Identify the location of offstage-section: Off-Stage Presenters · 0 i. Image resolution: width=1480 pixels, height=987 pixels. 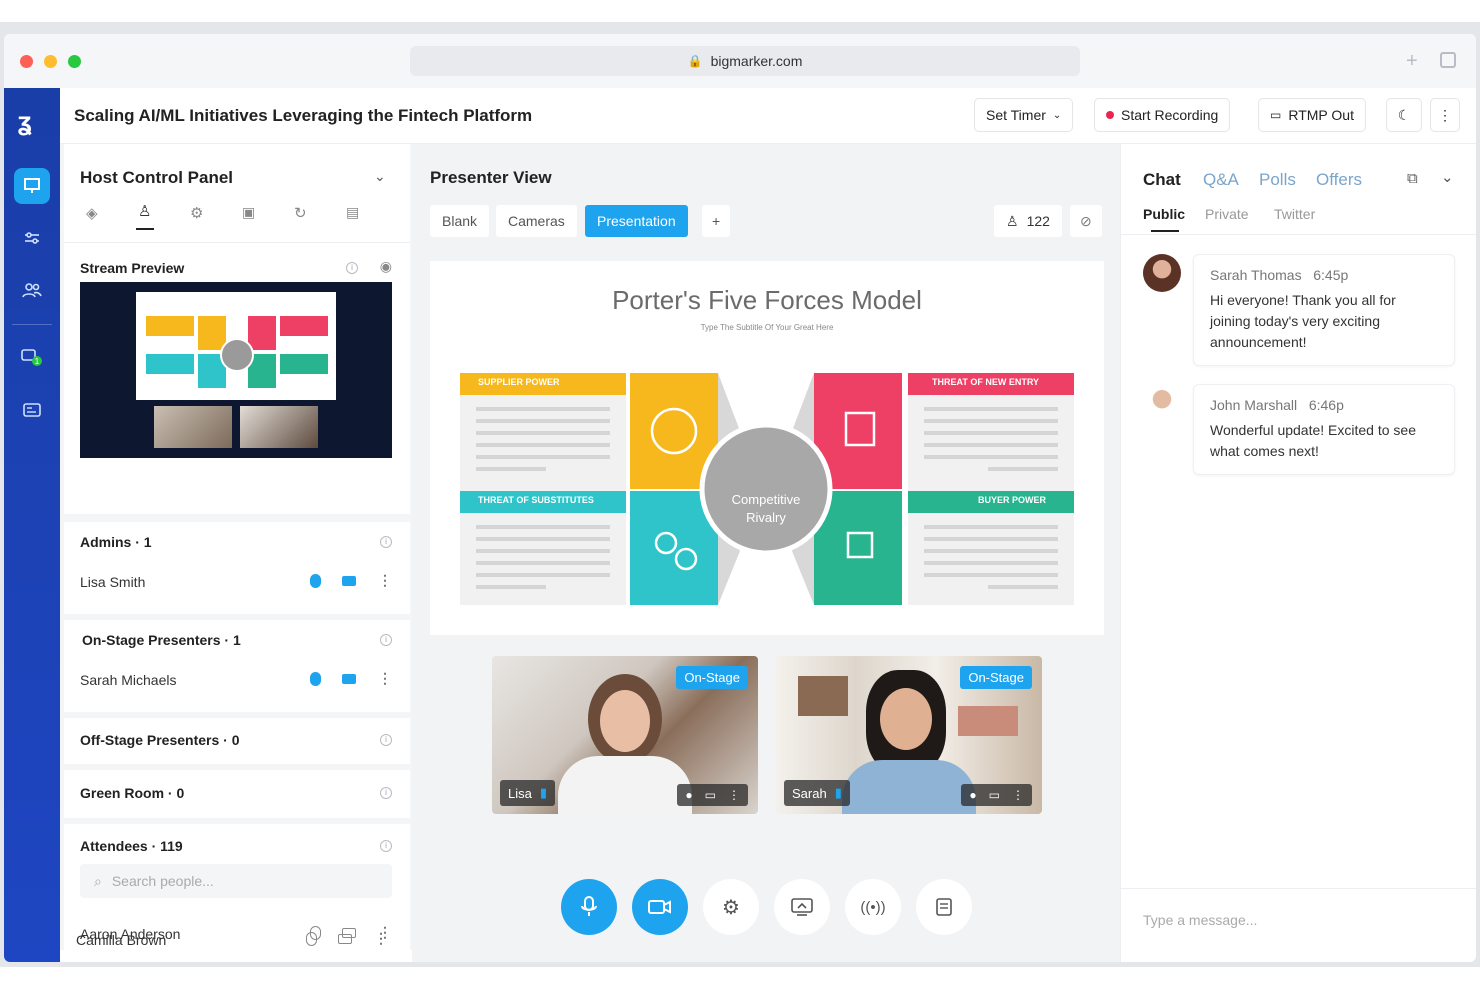
(237, 741).